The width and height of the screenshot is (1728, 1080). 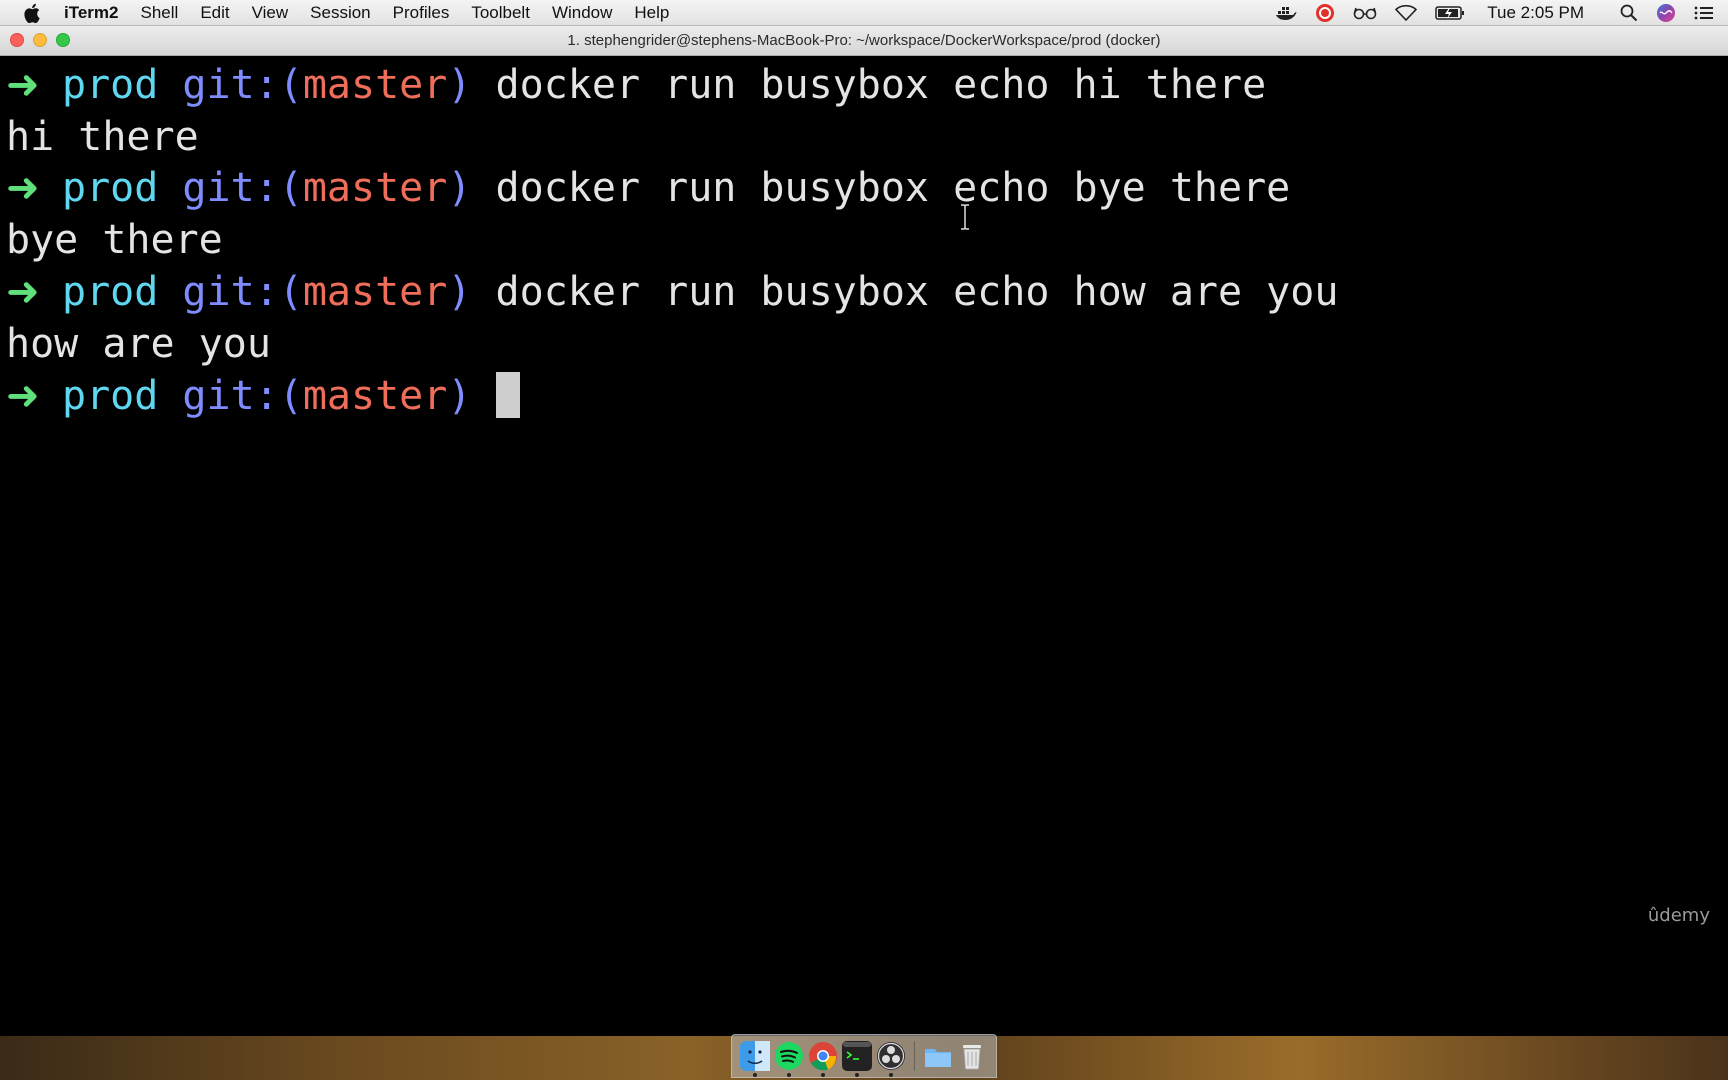 I want to click on apple-menu-icon, so click(x=33, y=13).